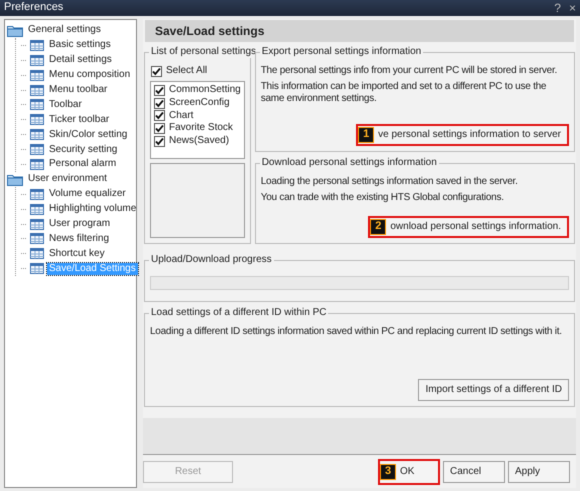 Image resolution: width=580 pixels, height=491 pixels. Describe the element at coordinates (203, 52) in the screenshot. I see `group-title: List of personal settings` at that location.